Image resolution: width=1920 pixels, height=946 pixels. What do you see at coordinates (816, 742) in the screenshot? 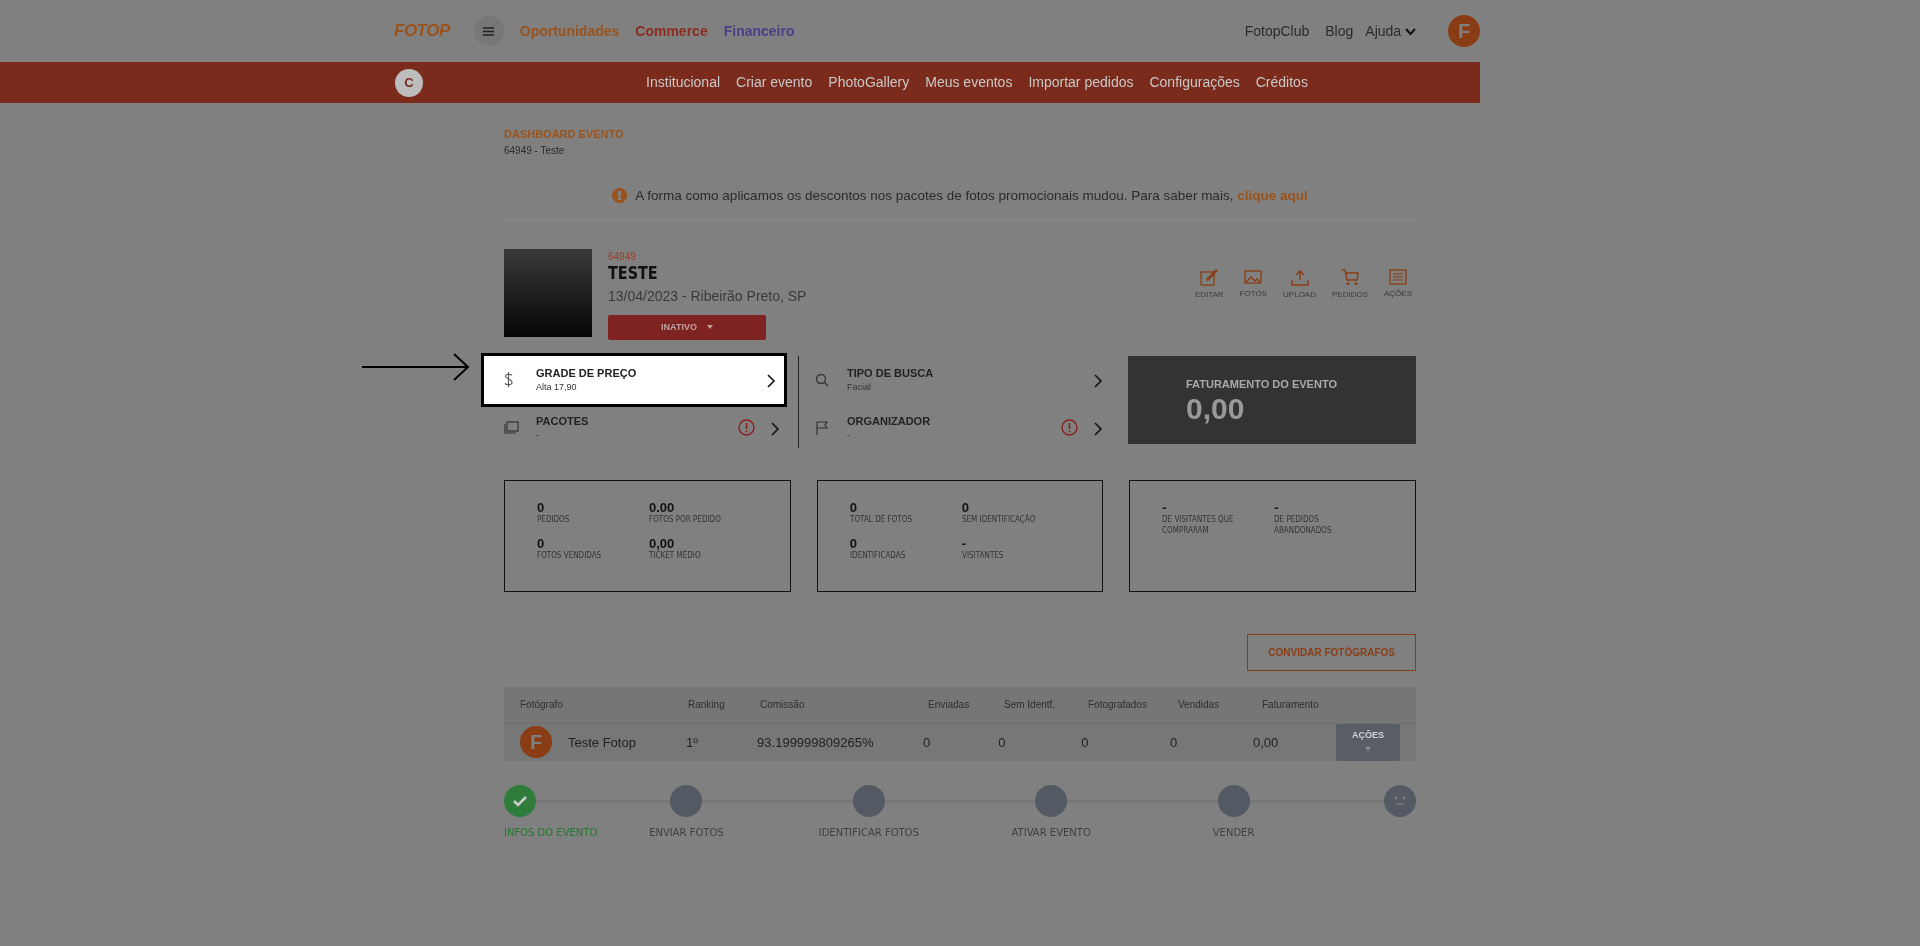
I see `table-cell-text: 93.199999809265%` at bounding box center [816, 742].